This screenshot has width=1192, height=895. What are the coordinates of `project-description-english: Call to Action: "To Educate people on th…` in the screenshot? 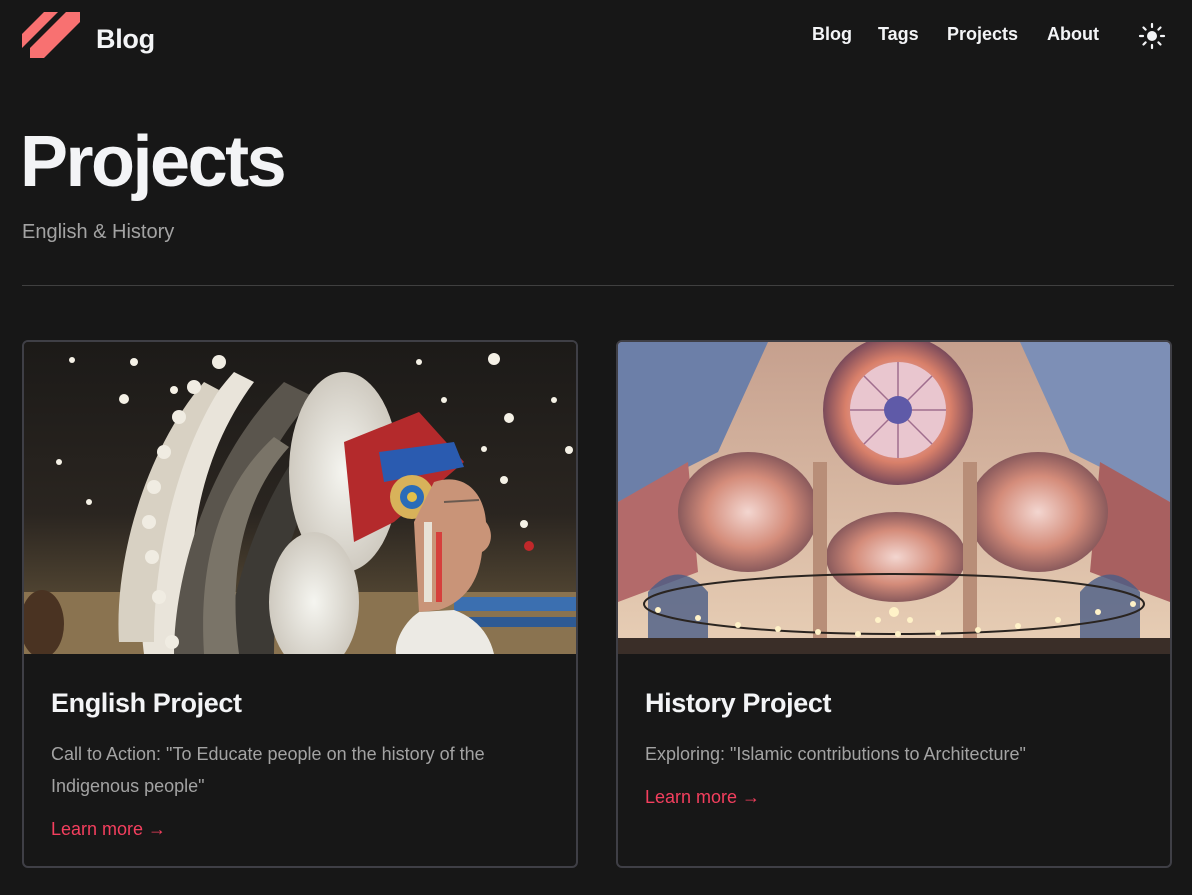 It's located at (268, 770).